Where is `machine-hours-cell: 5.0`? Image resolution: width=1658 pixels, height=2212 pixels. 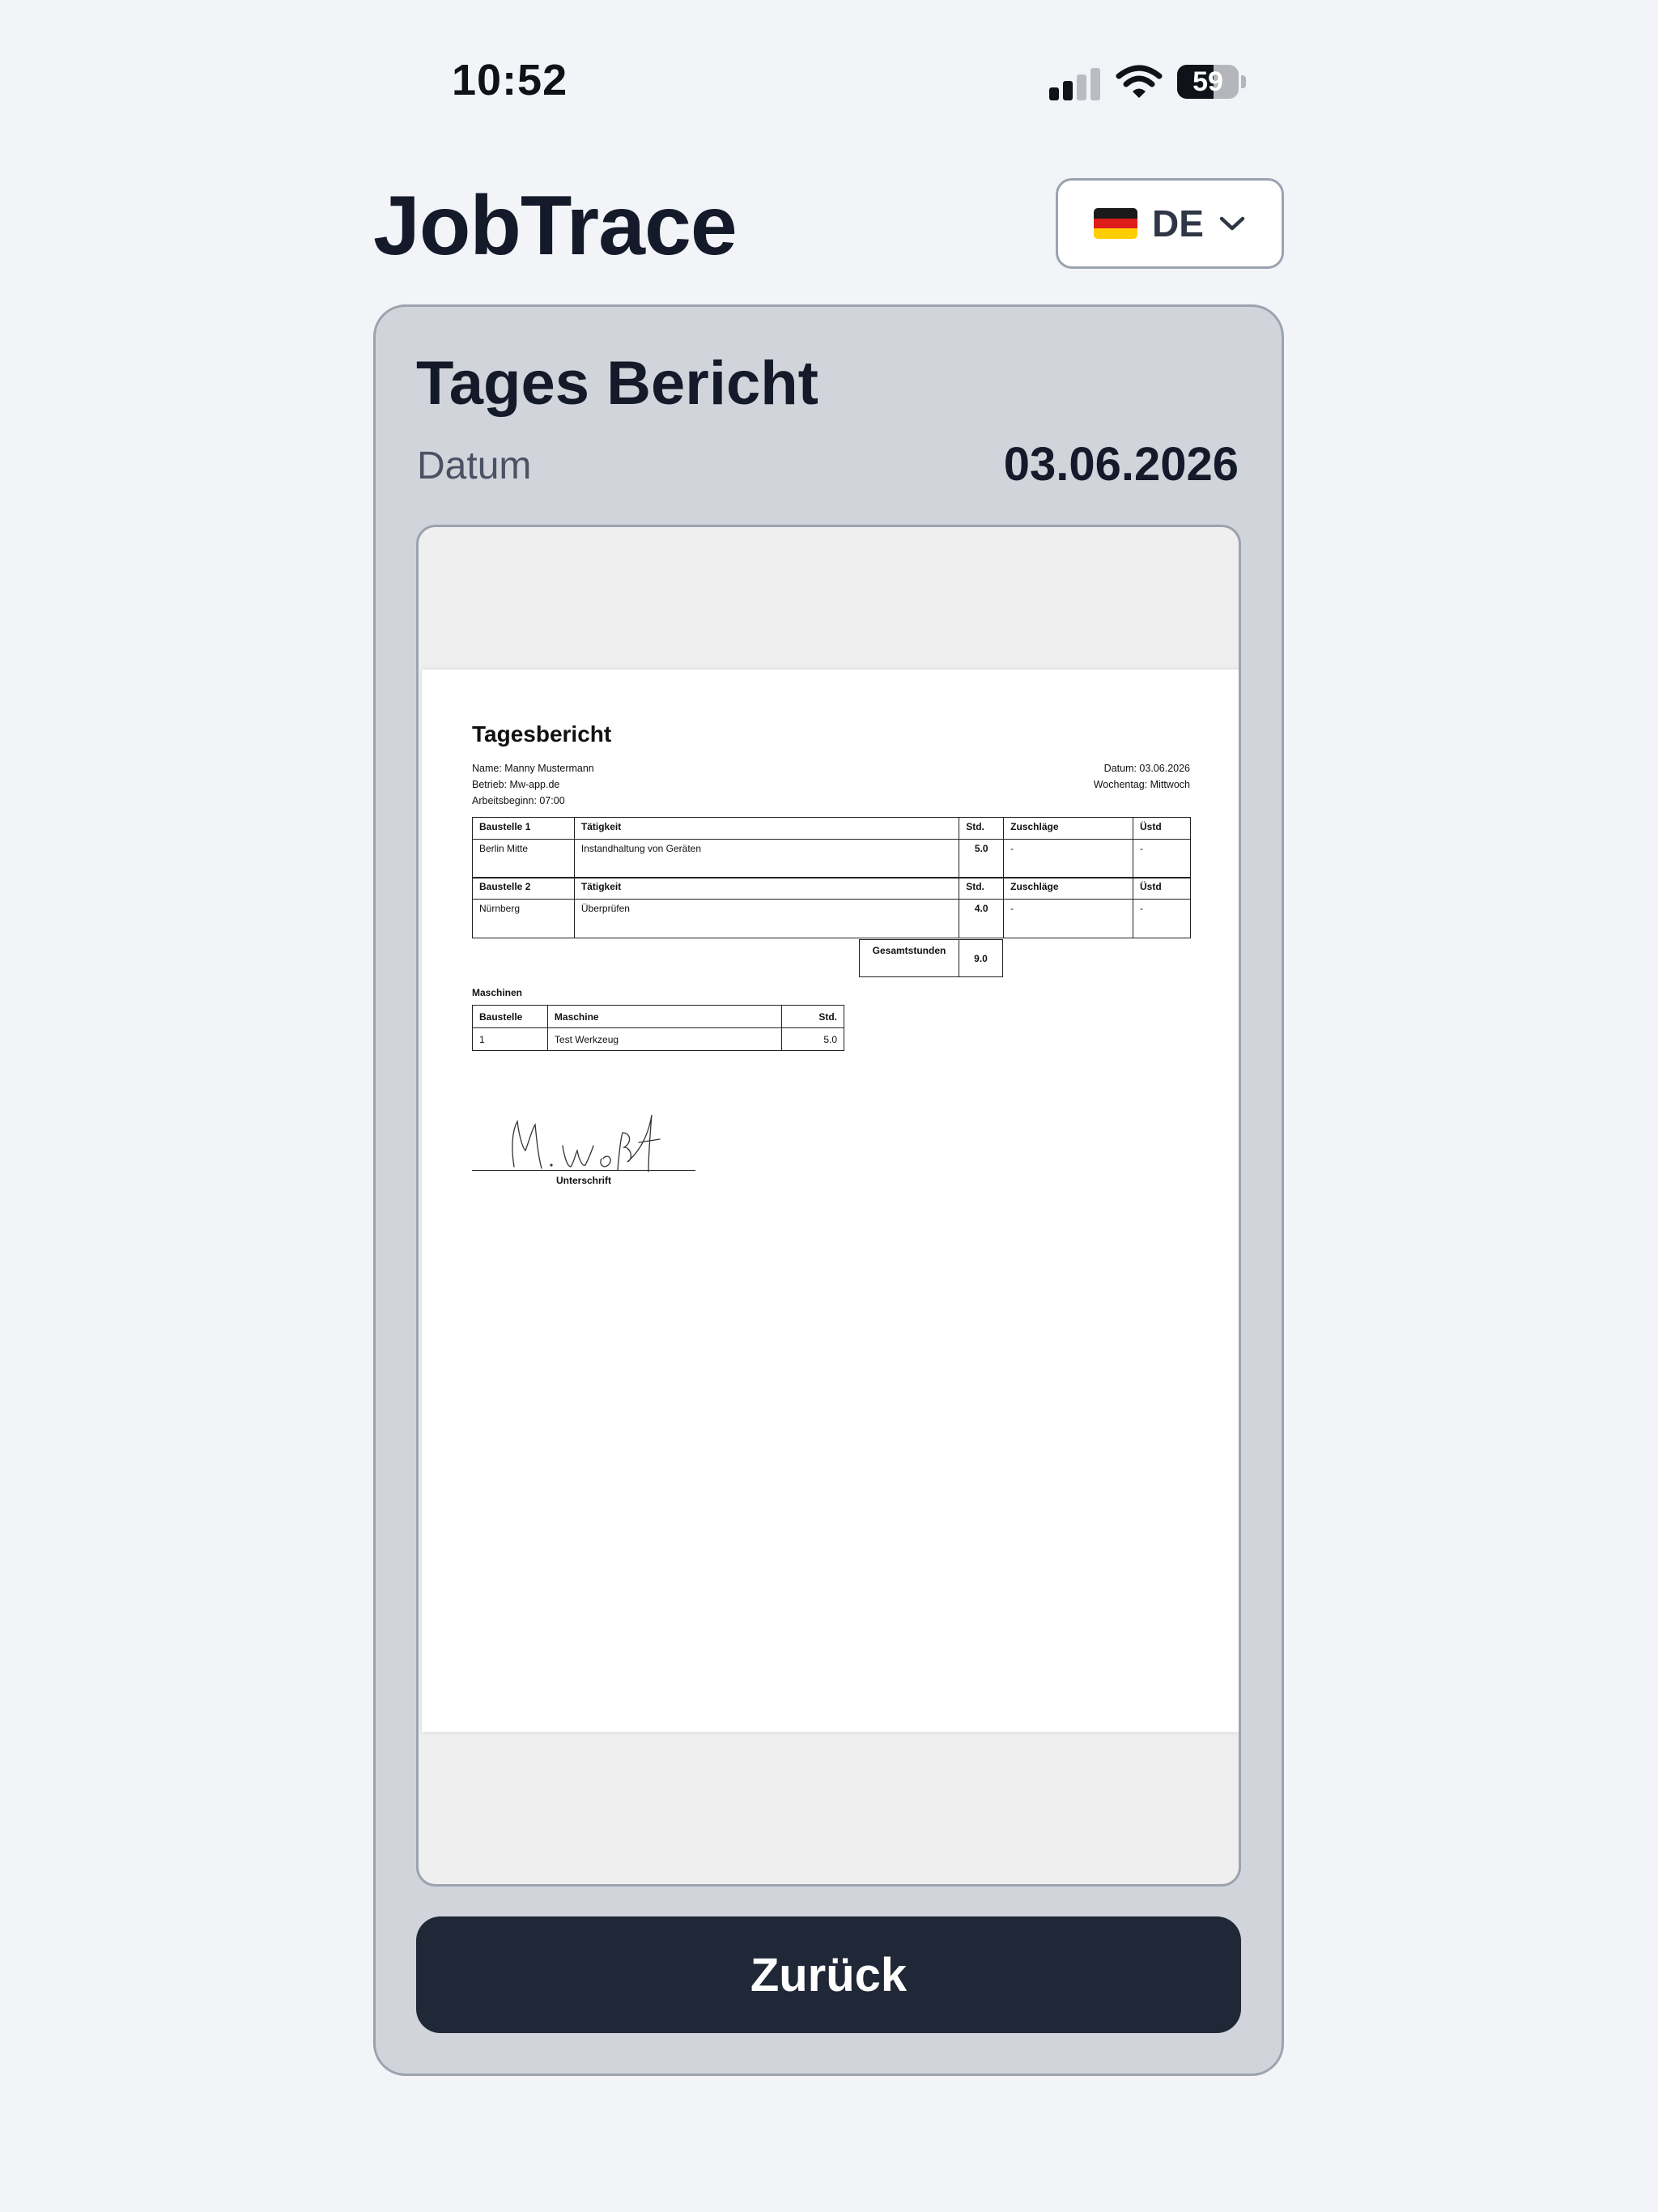 machine-hours-cell: 5.0 is located at coordinates (812, 1039).